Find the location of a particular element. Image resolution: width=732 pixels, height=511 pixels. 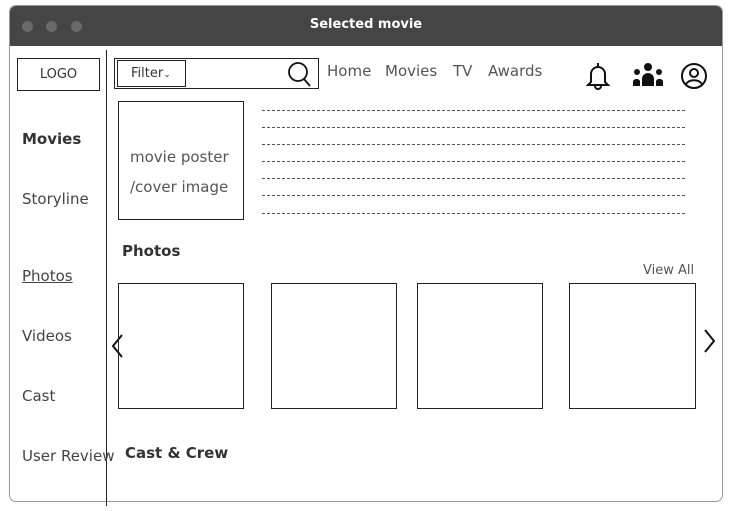

poster-text-2: /cover image is located at coordinates (179, 187).